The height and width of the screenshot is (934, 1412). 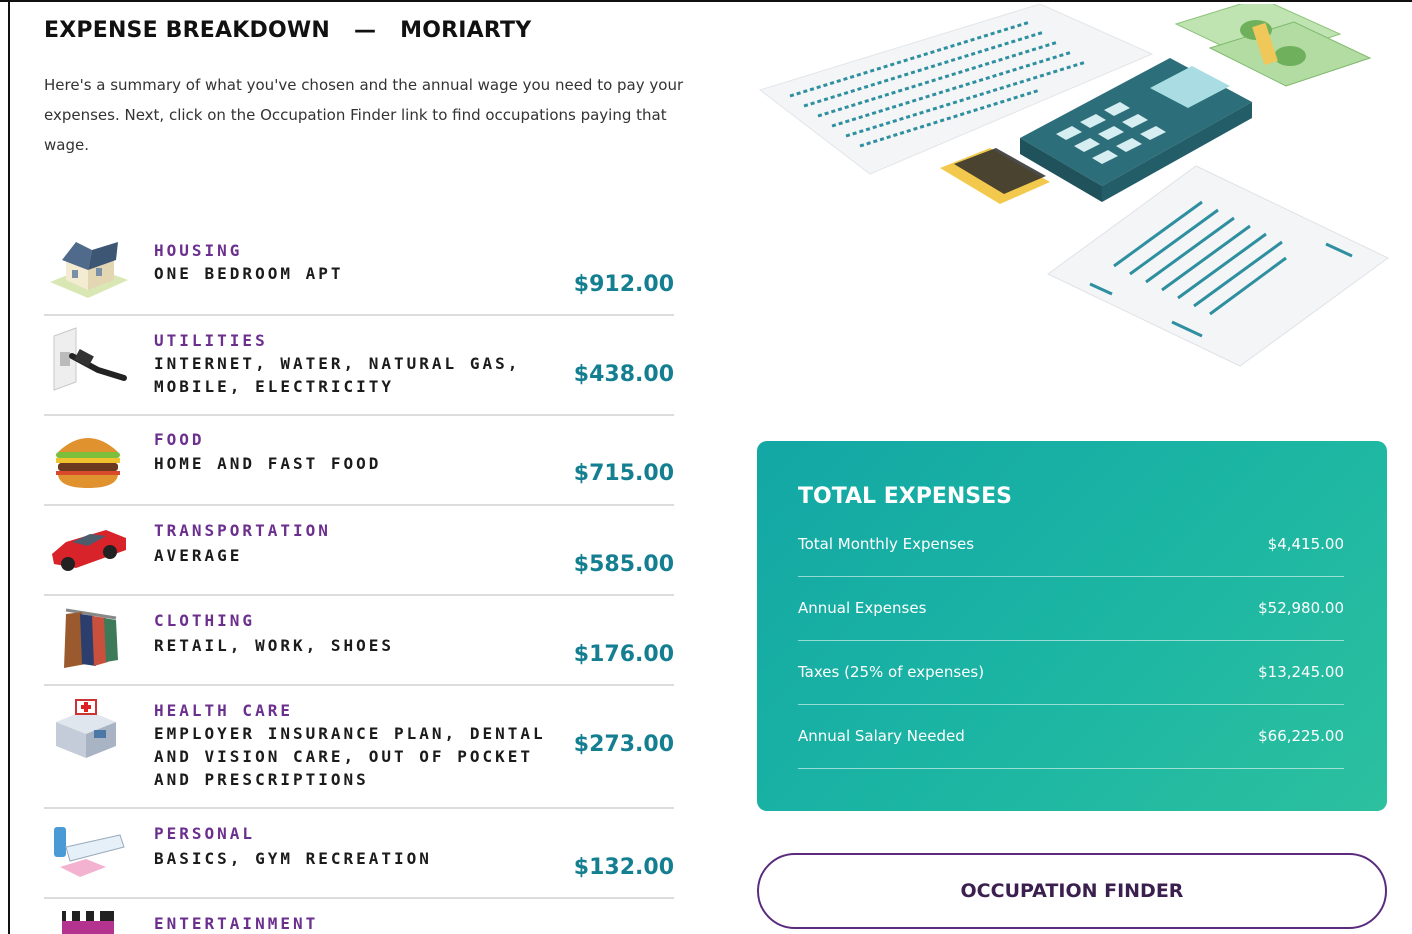 What do you see at coordinates (89, 852) in the screenshot?
I see `toiletries-icon` at bounding box center [89, 852].